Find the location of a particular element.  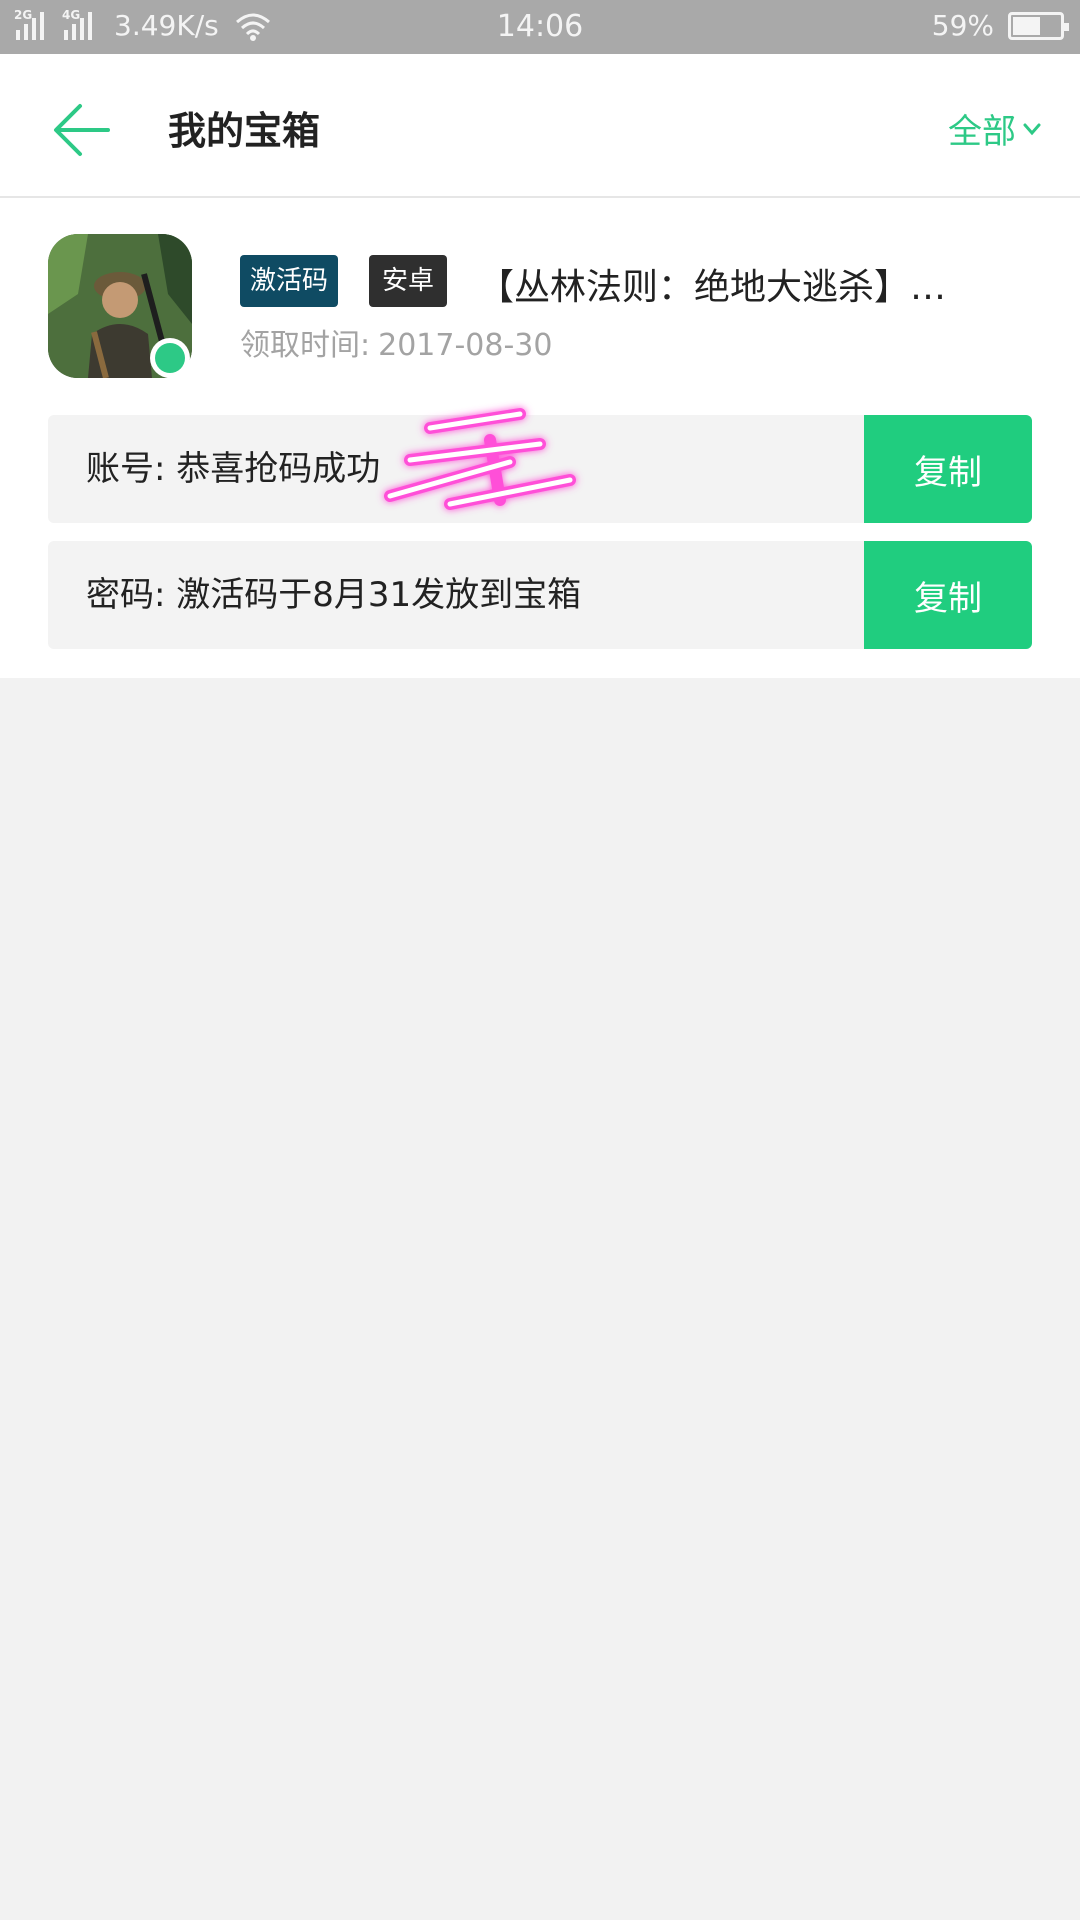

filter-label: 全部 is located at coordinates (982, 132).